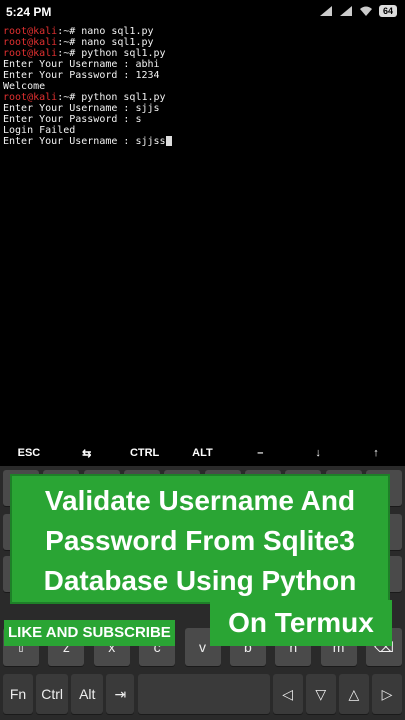  What do you see at coordinates (144, 453) in the screenshot?
I see `extra-key: CTRL` at bounding box center [144, 453].